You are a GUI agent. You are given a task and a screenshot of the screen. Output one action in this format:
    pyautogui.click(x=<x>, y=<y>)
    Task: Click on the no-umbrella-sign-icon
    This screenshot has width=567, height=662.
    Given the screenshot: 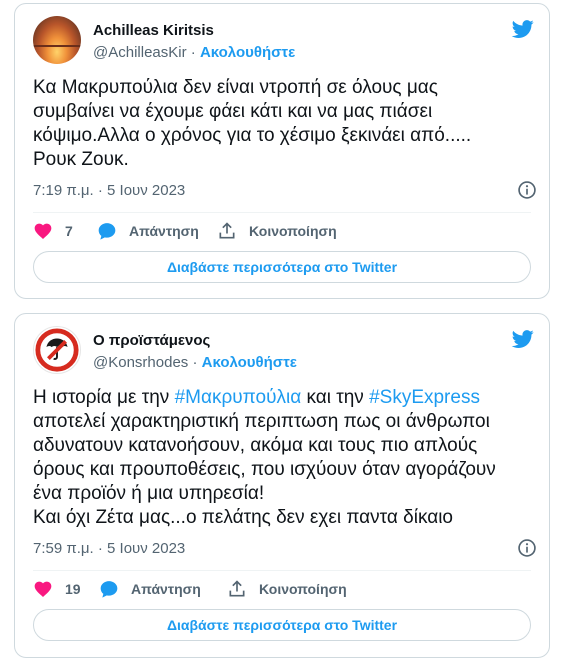 What is the action you would take?
    pyautogui.click(x=57, y=350)
    